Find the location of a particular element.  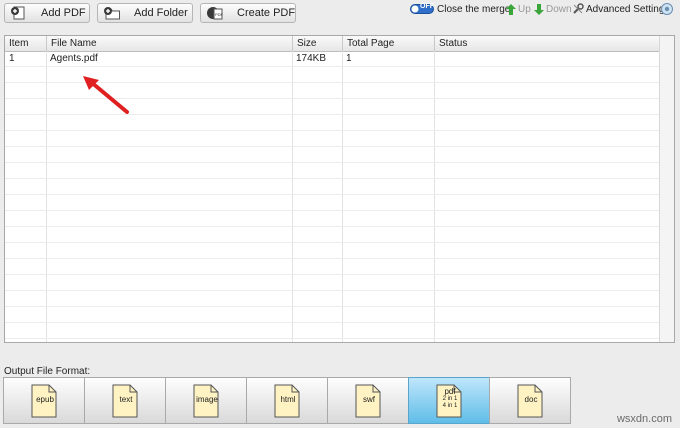

add-pdf-button: Add PDF is located at coordinates (47, 13).